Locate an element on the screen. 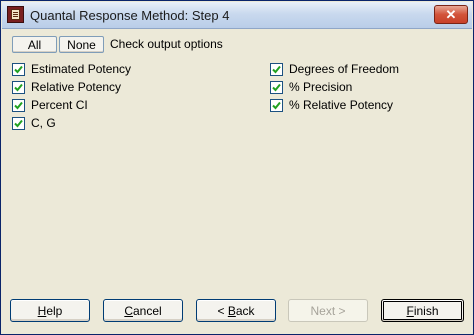  cancel-rest: ancel is located at coordinates (147, 310).